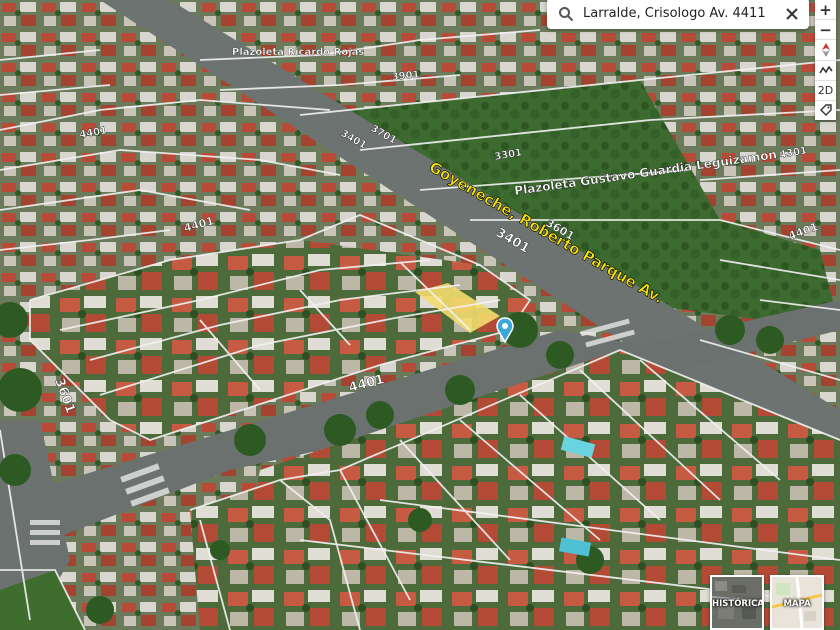 The width and height of the screenshot is (840, 630). What do you see at coordinates (769, 602) in the screenshot?
I see `basemap-switcher: HISTÓRICA MAPA` at bounding box center [769, 602].